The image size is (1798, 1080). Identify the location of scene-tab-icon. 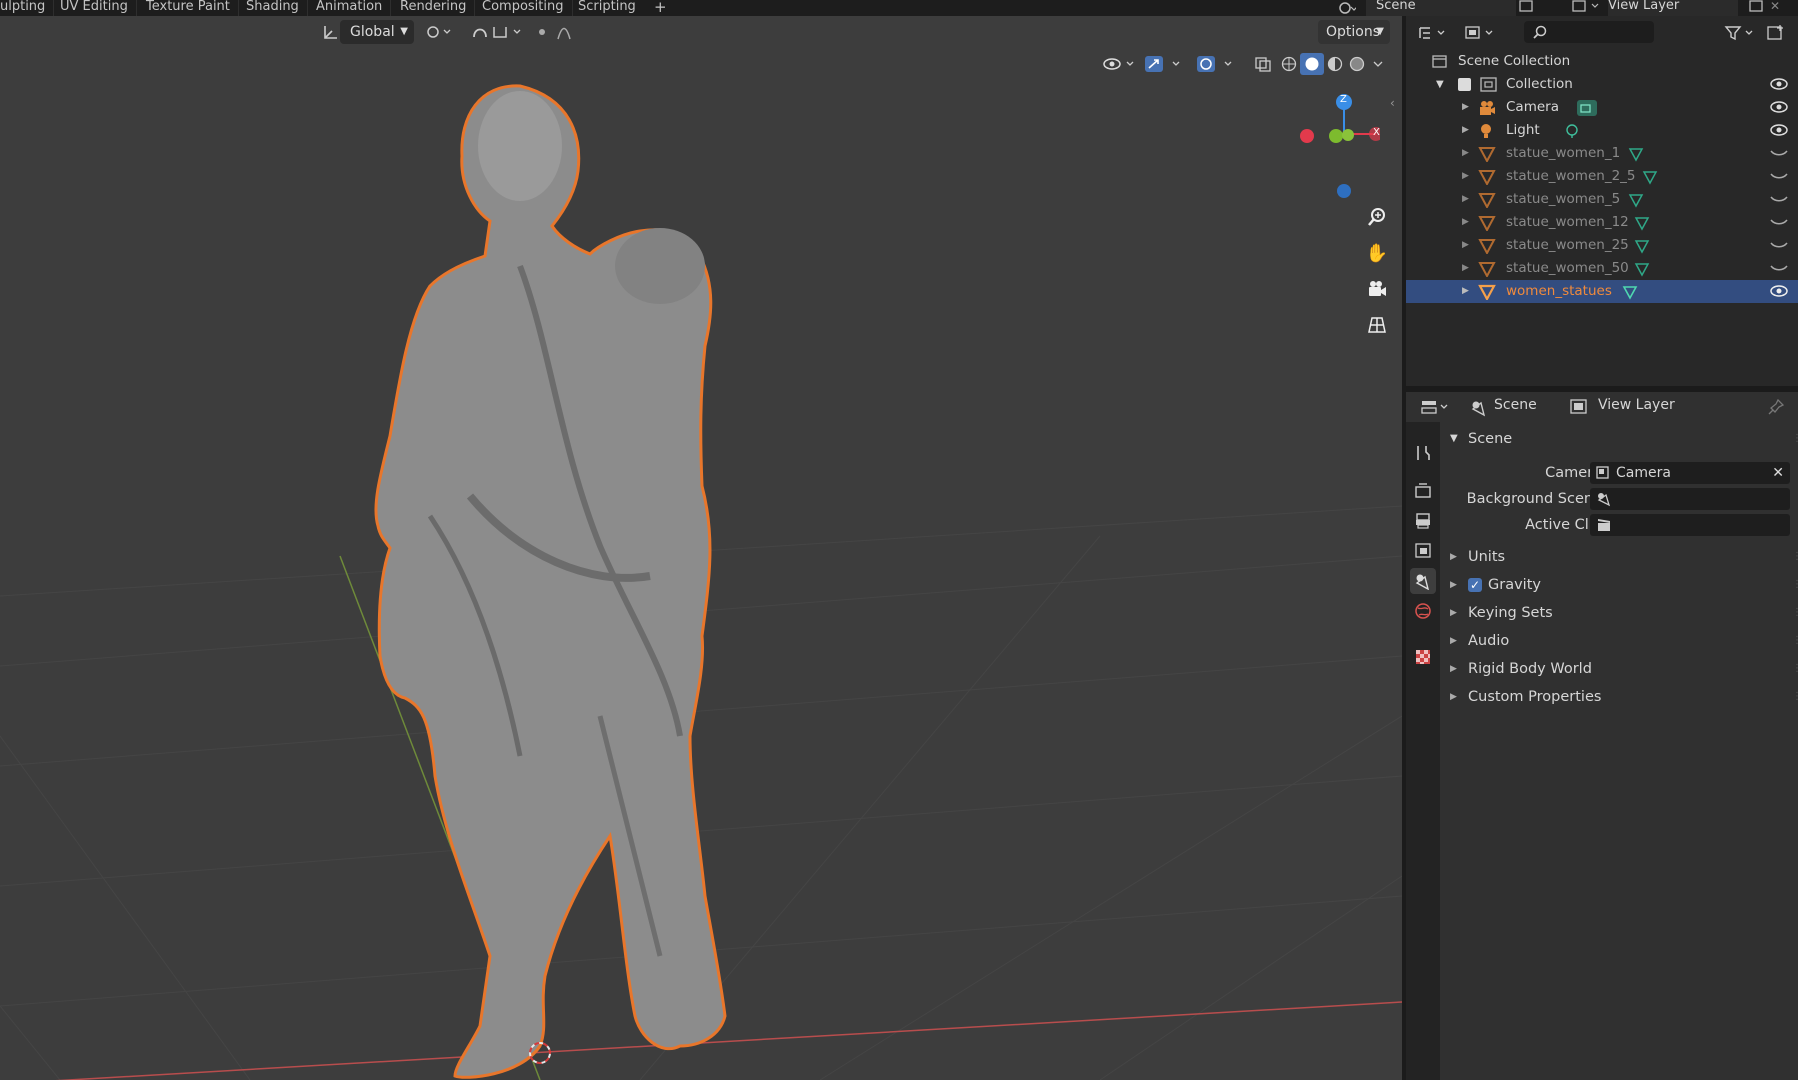
(1423, 581).